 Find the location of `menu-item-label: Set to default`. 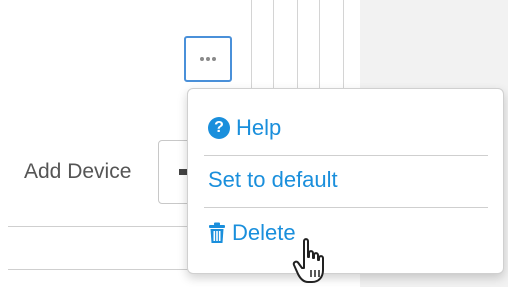

menu-item-label: Set to default is located at coordinates (273, 179).